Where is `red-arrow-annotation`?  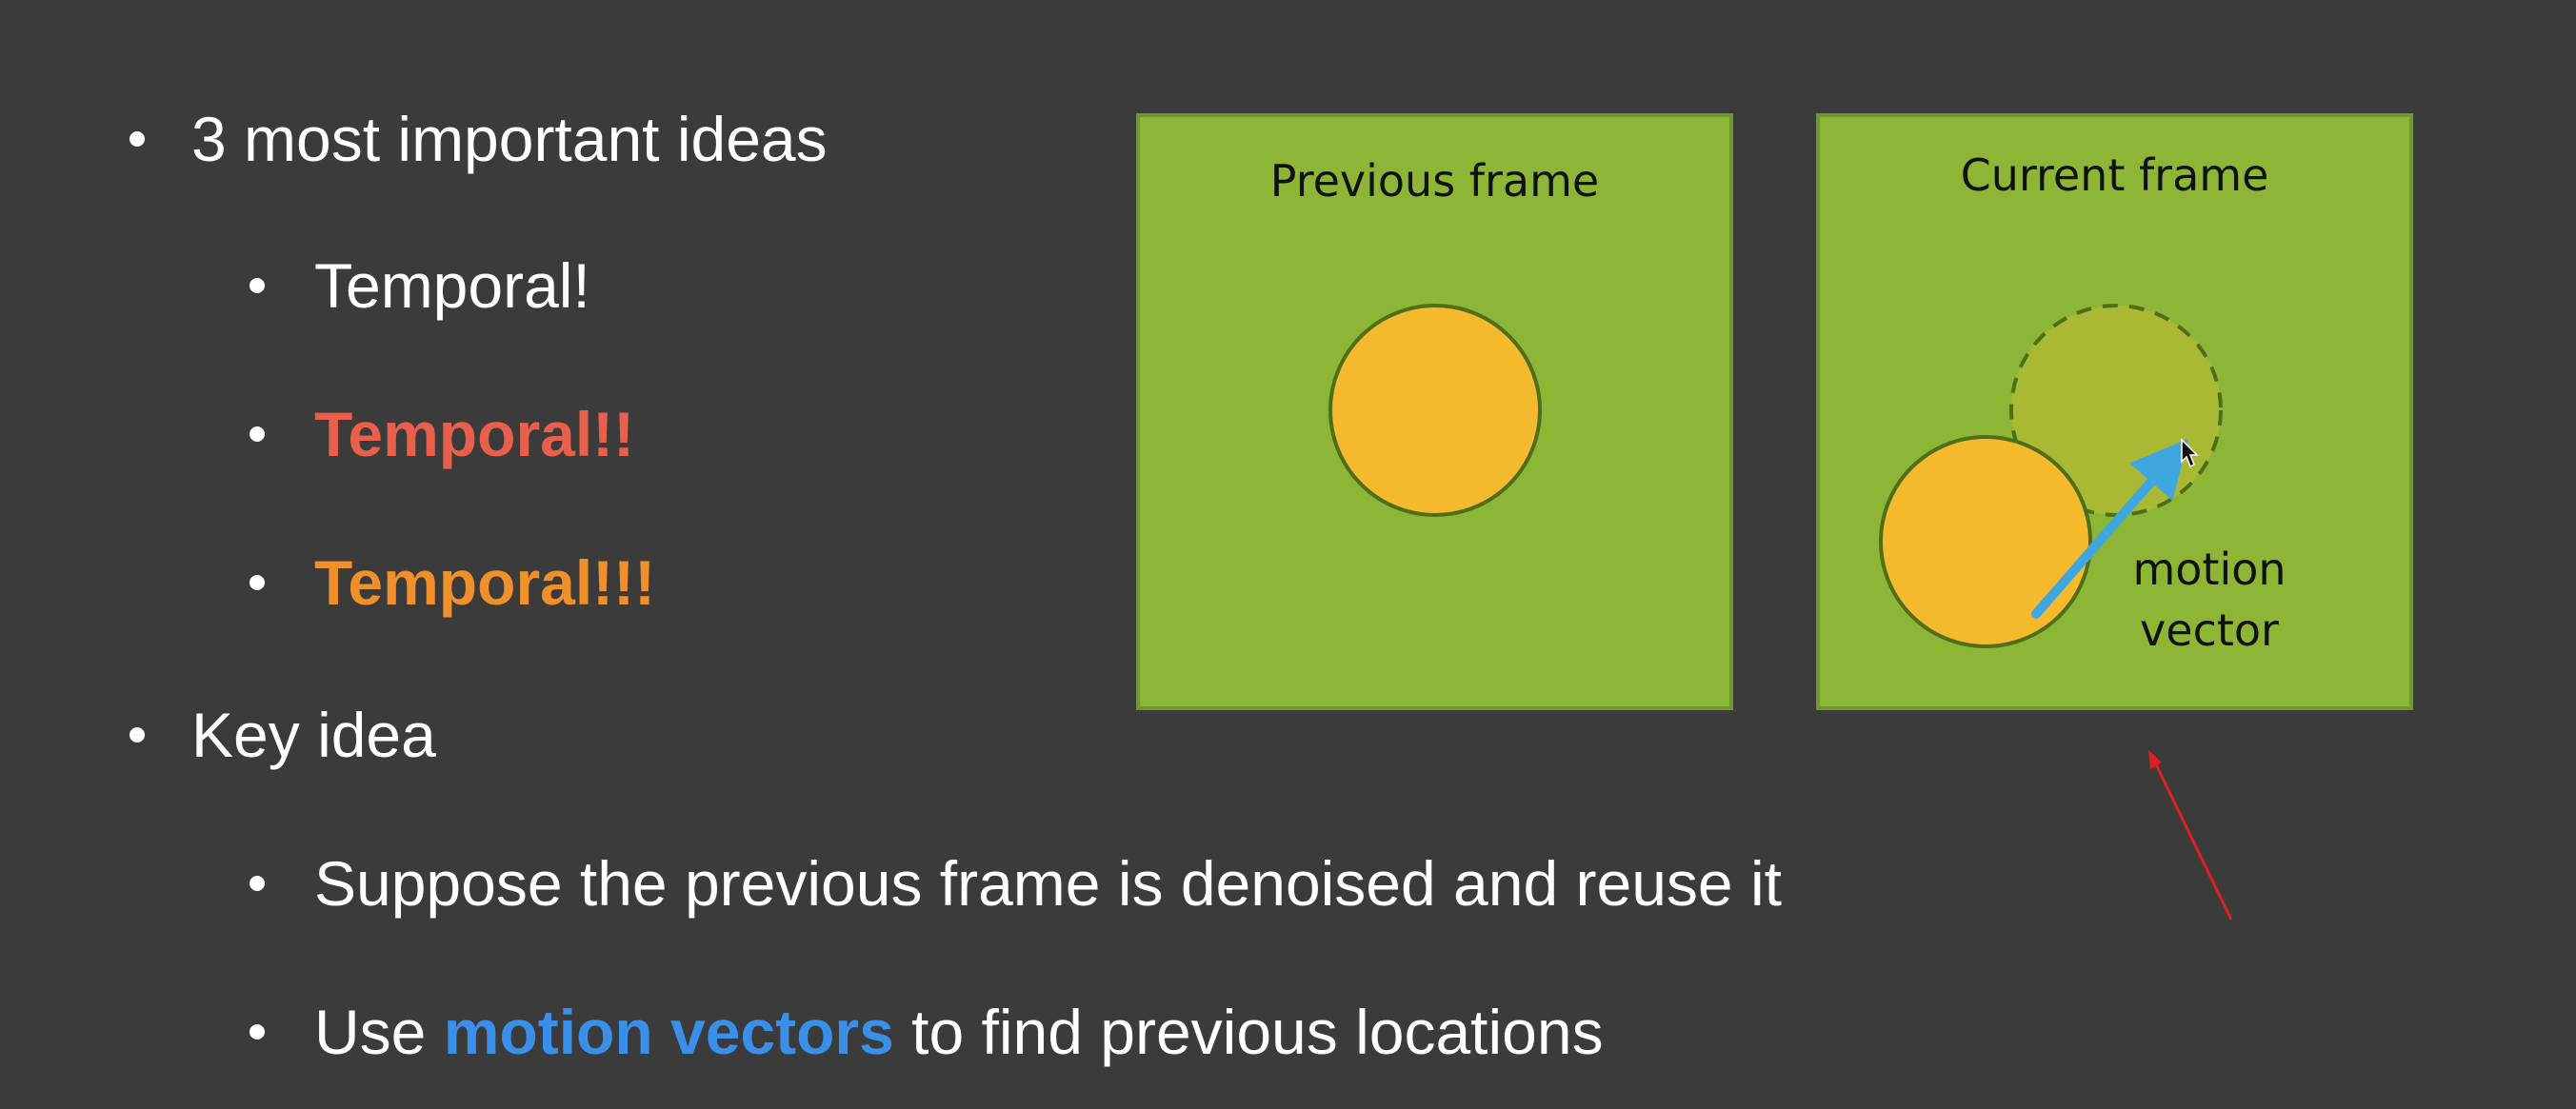
red-arrow-annotation is located at coordinates (2190, 835).